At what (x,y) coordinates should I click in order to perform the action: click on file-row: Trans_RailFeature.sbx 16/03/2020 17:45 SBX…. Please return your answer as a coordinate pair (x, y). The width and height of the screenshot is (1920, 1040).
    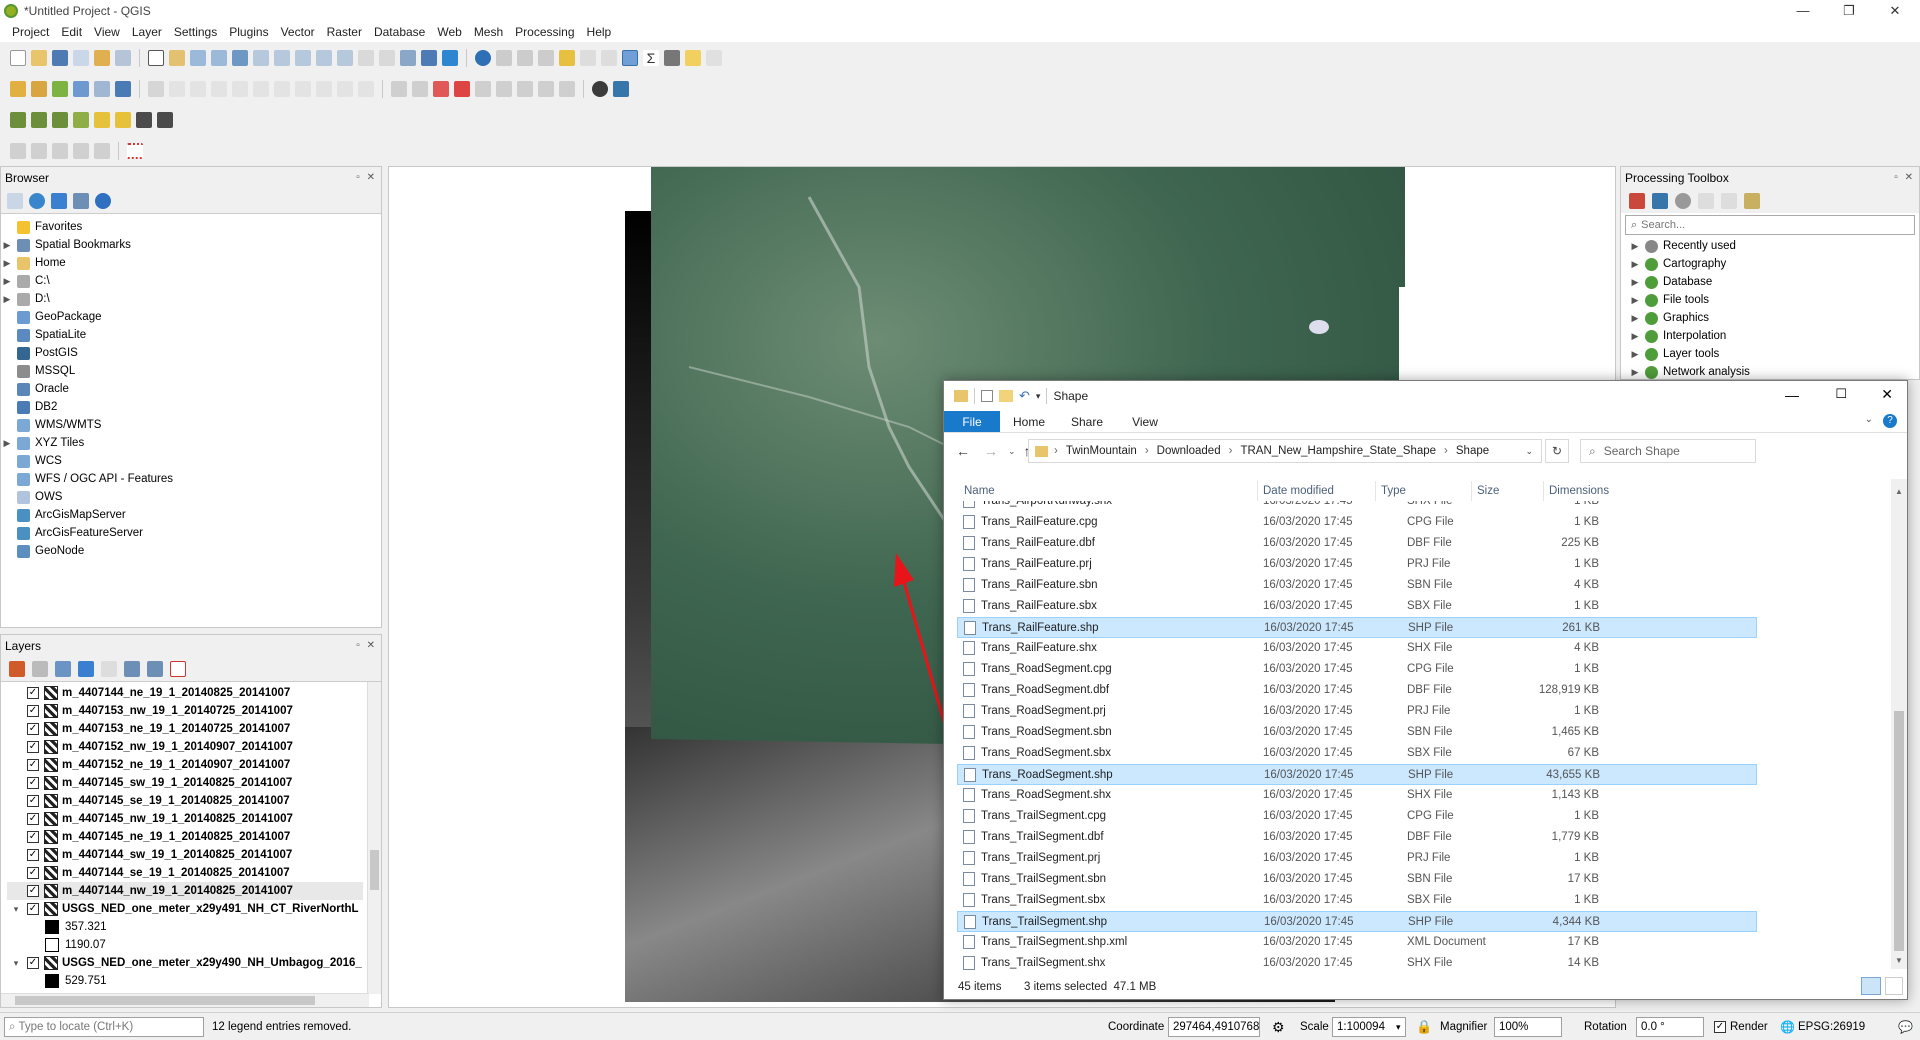
    Looking at the image, I should click on (1357, 606).